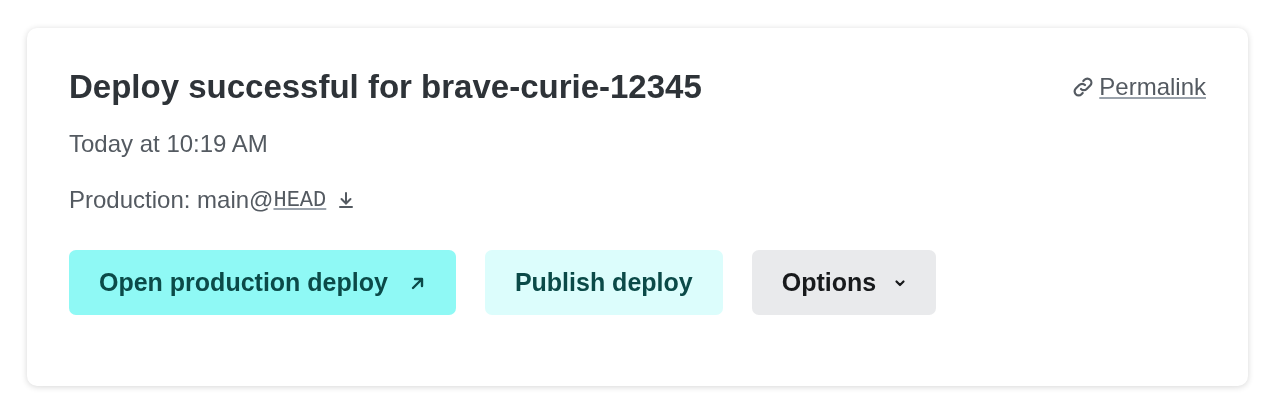 The height and width of the screenshot is (412, 1278). What do you see at coordinates (385, 87) in the screenshot?
I see `deploy-title: Deploy successful for brave-curie-12345` at bounding box center [385, 87].